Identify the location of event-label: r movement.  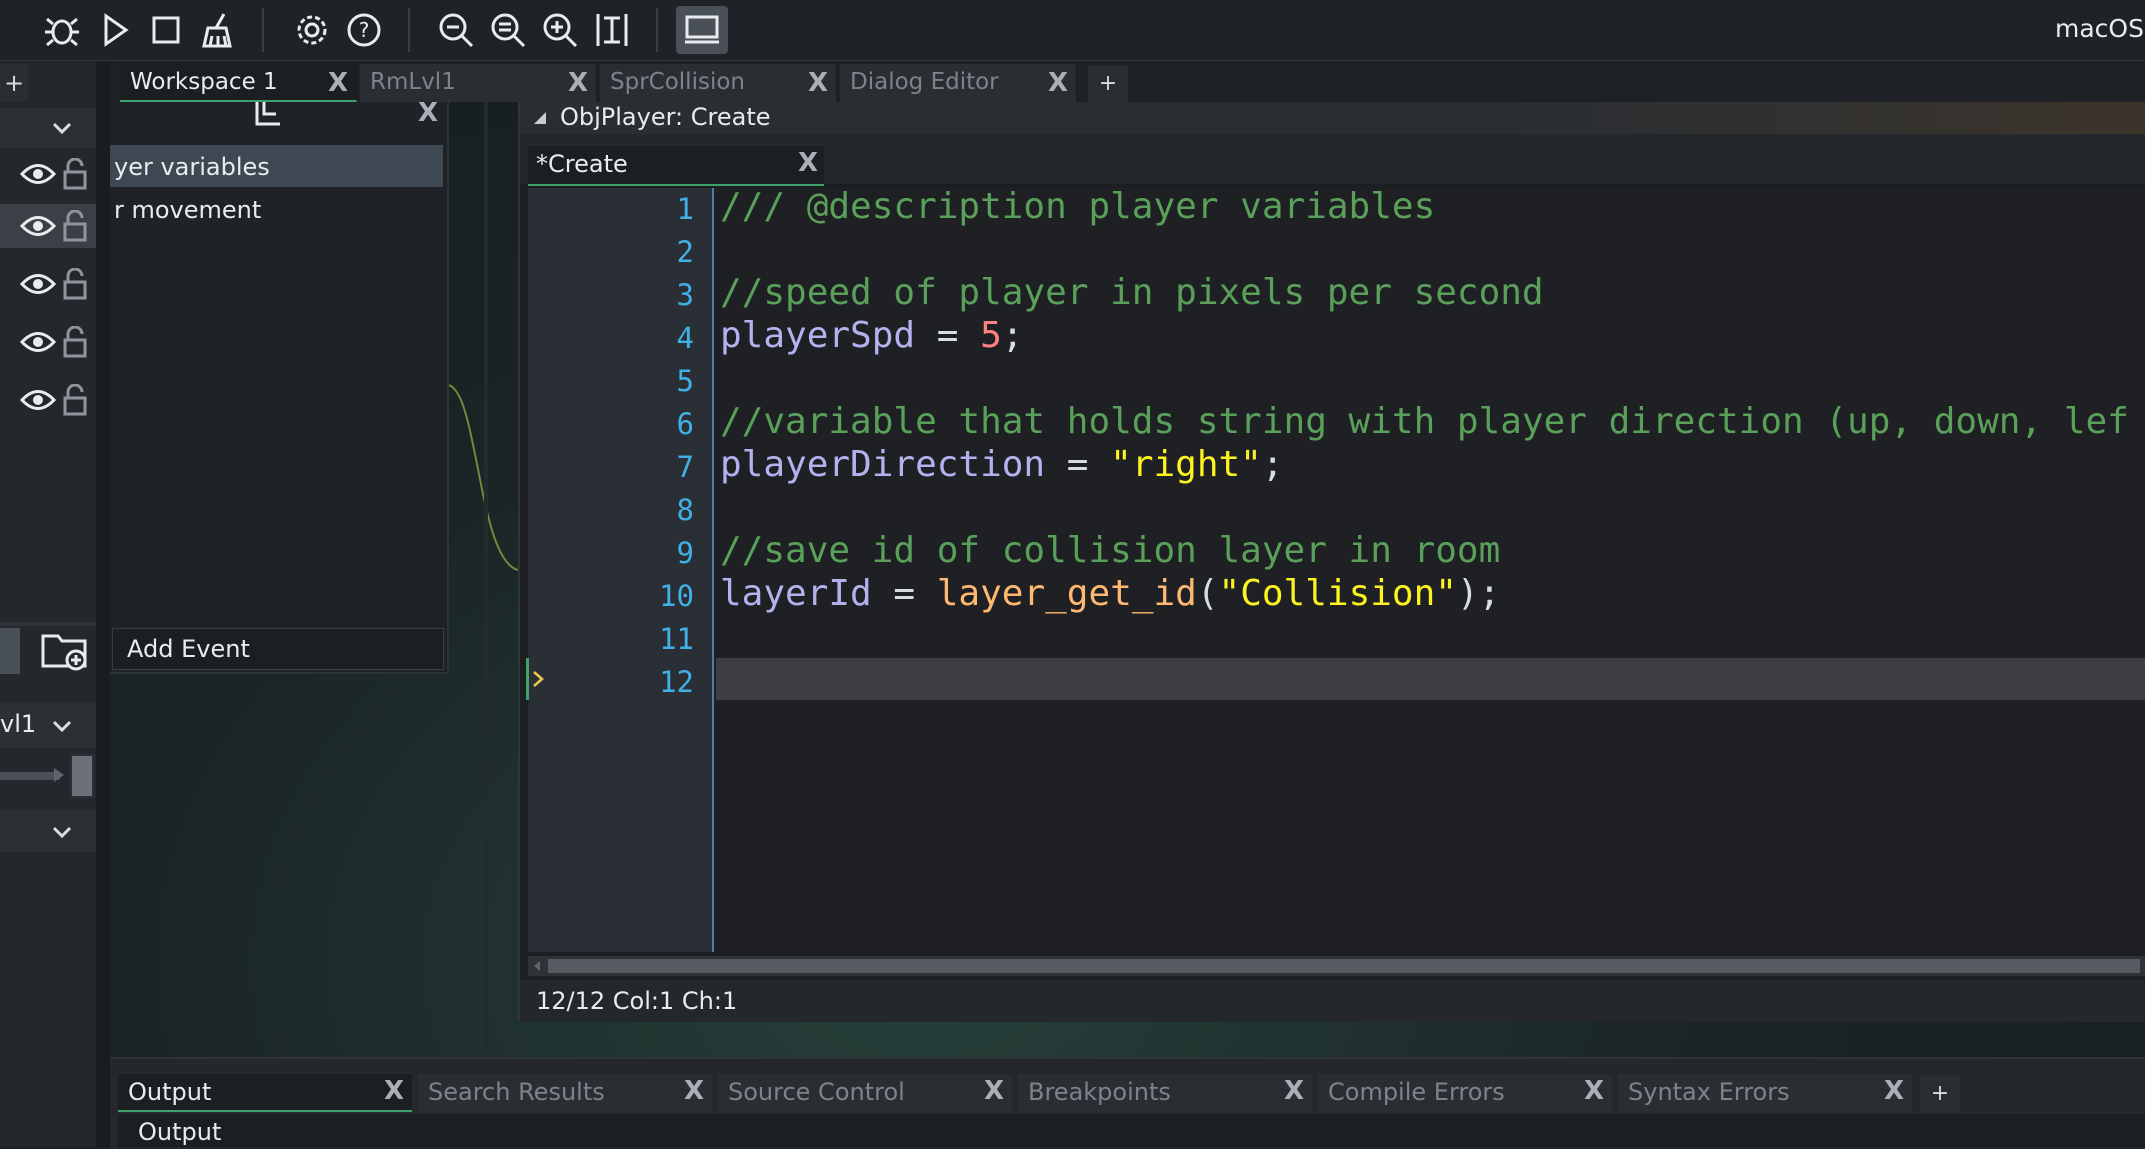
(188, 210).